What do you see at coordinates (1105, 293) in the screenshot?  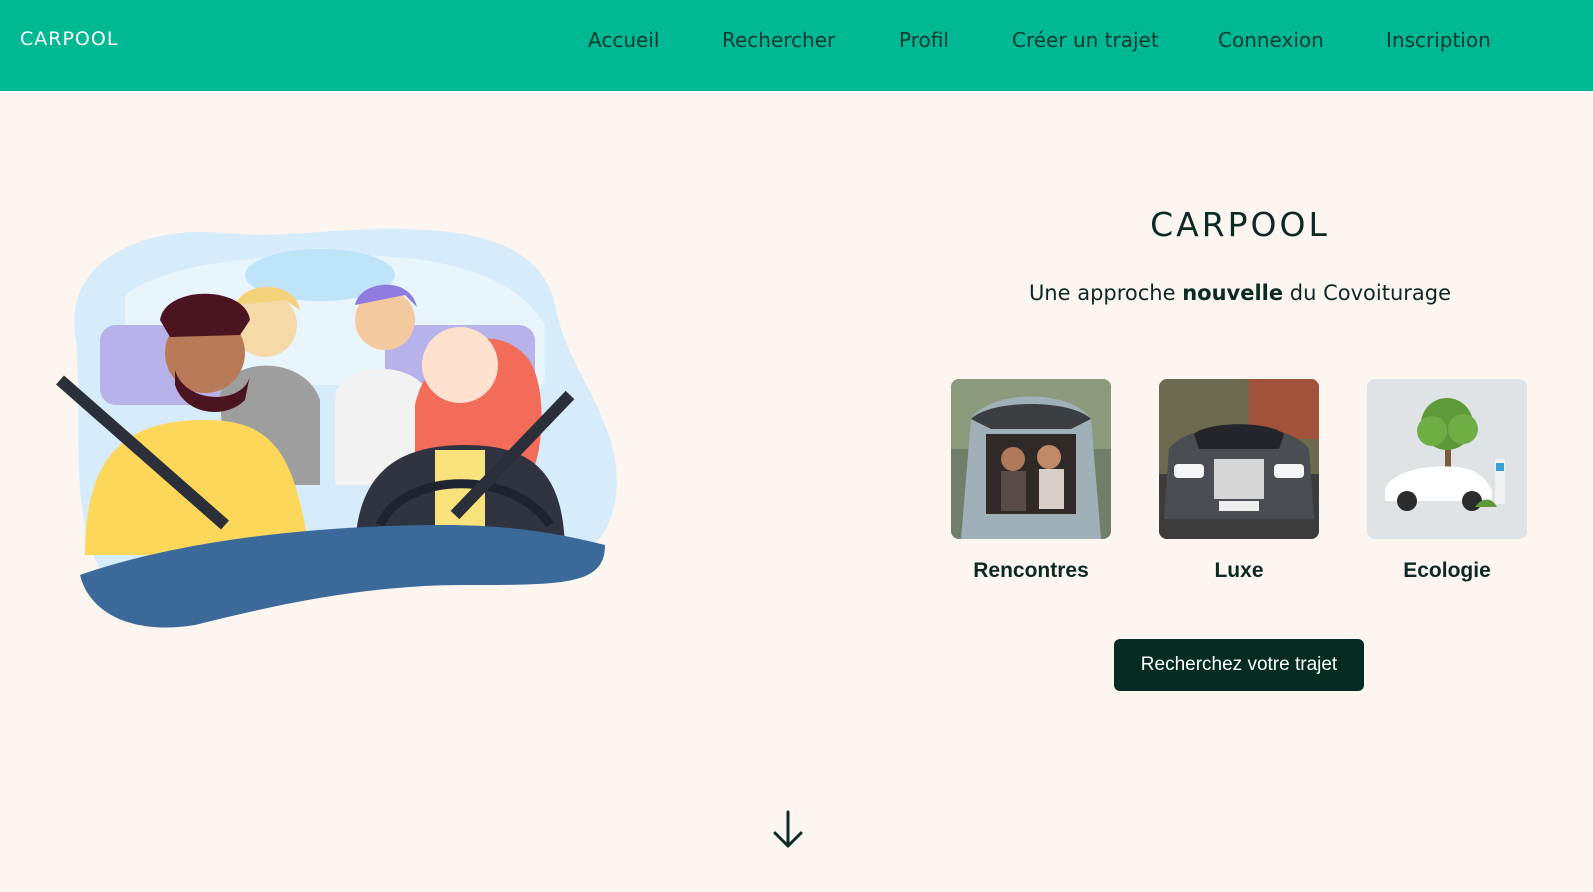 I see `tagline-start: Une approche` at bounding box center [1105, 293].